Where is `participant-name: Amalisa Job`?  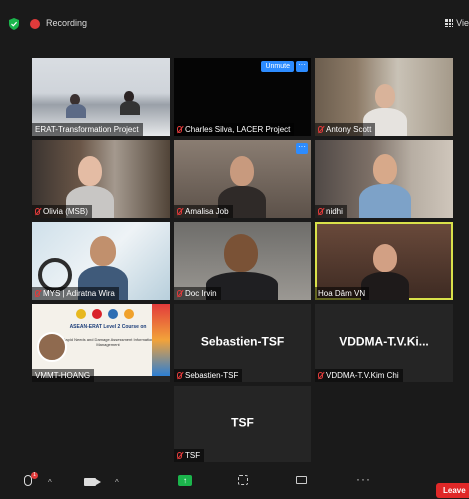
participant-name: Amalisa Job is located at coordinates (203, 211).